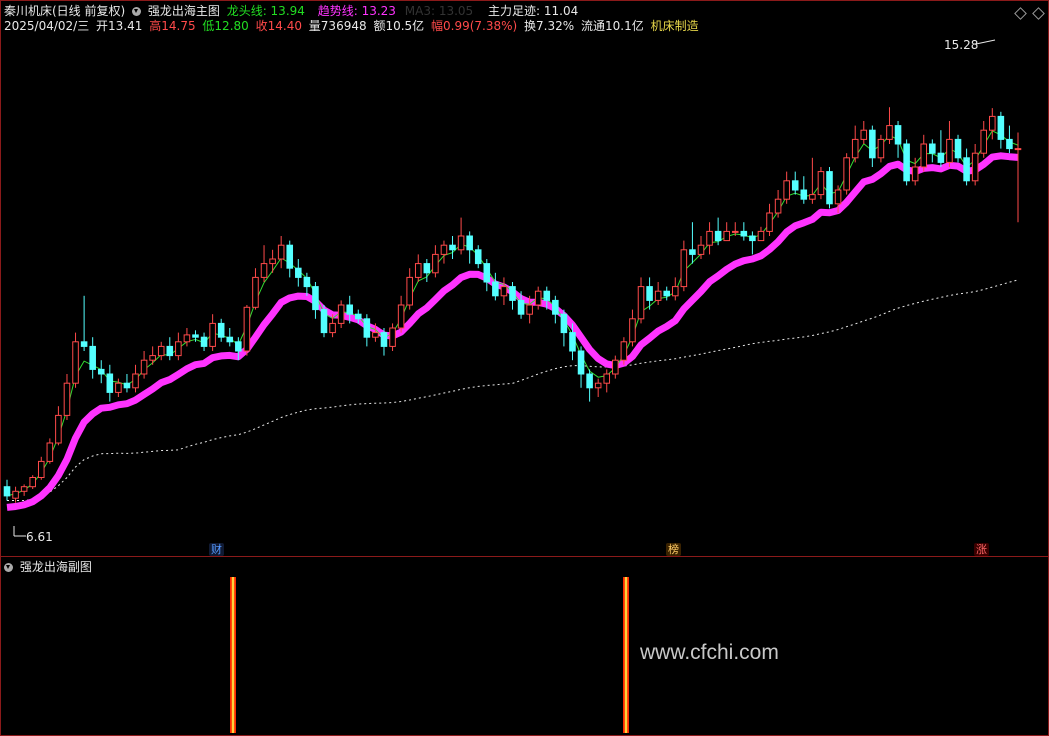 The image size is (1049, 736). Describe the element at coordinates (399, 26) in the screenshot. I see `quote-amount: 额10.5亿` at that location.